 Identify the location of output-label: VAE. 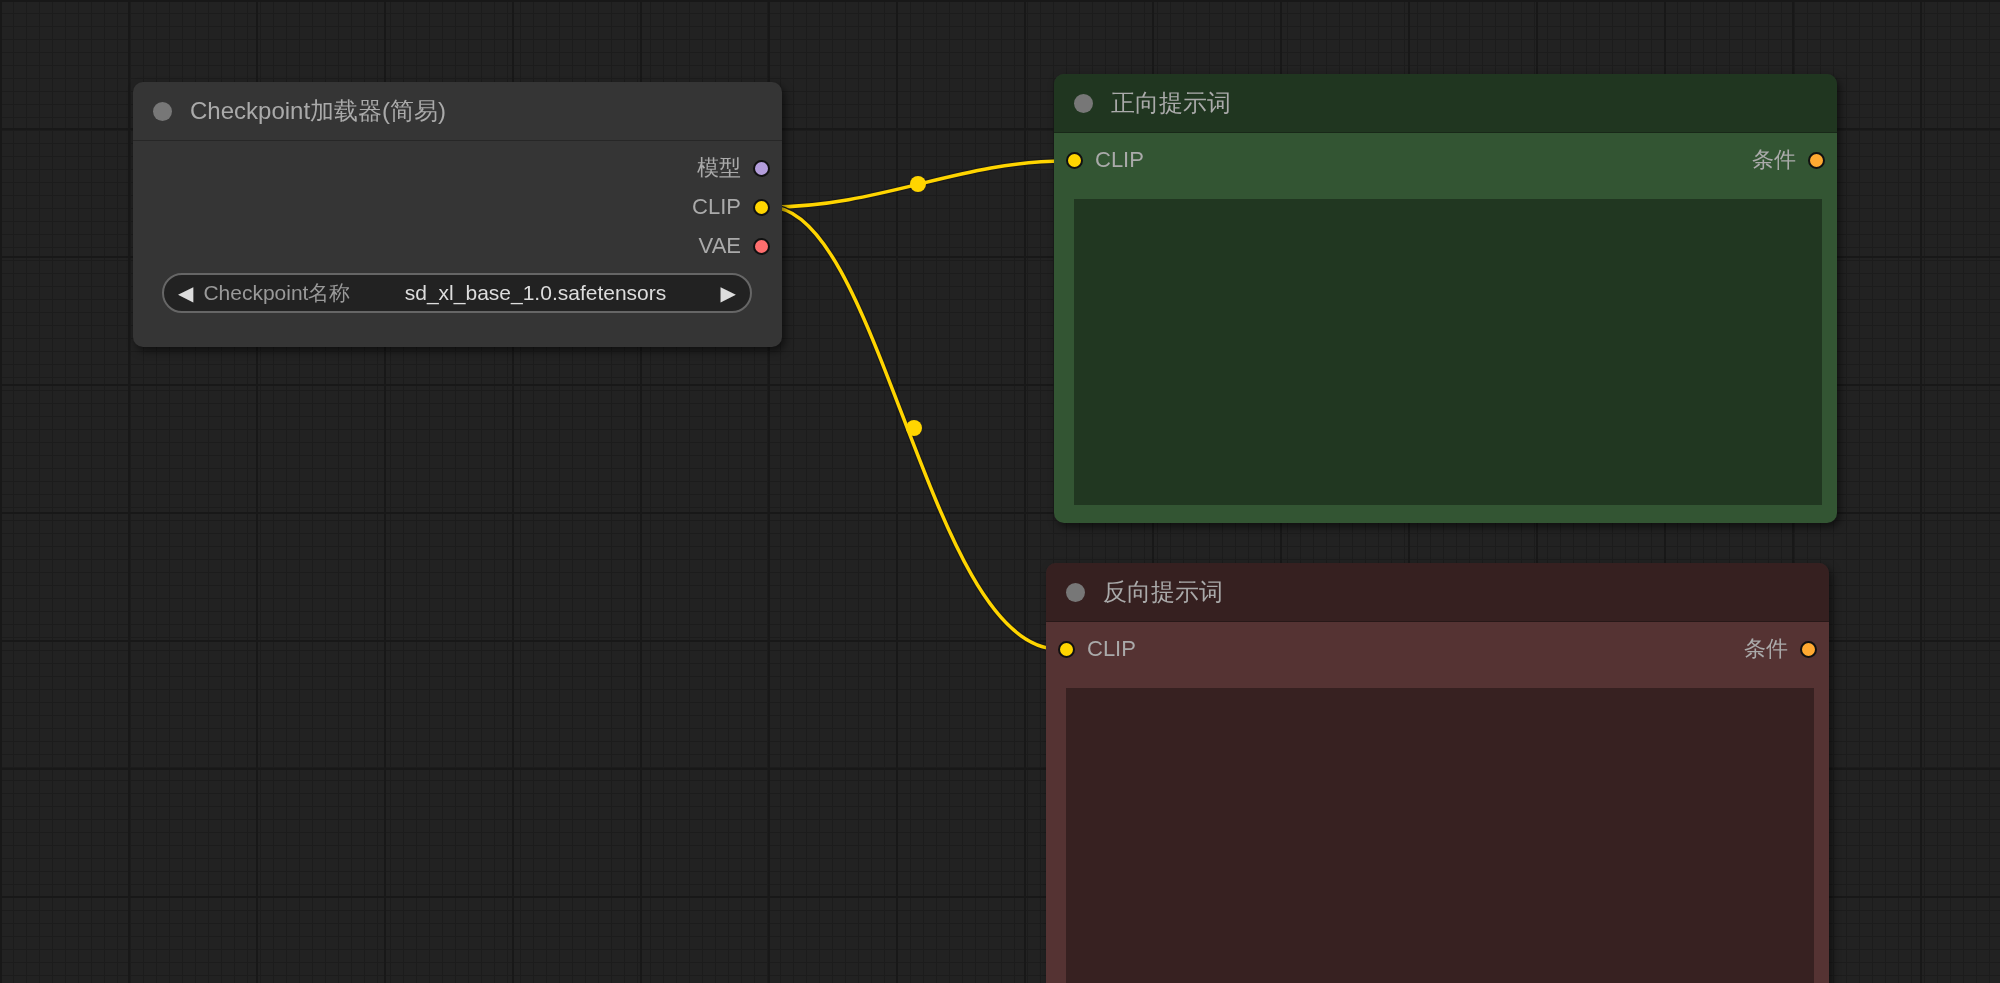
(719, 246).